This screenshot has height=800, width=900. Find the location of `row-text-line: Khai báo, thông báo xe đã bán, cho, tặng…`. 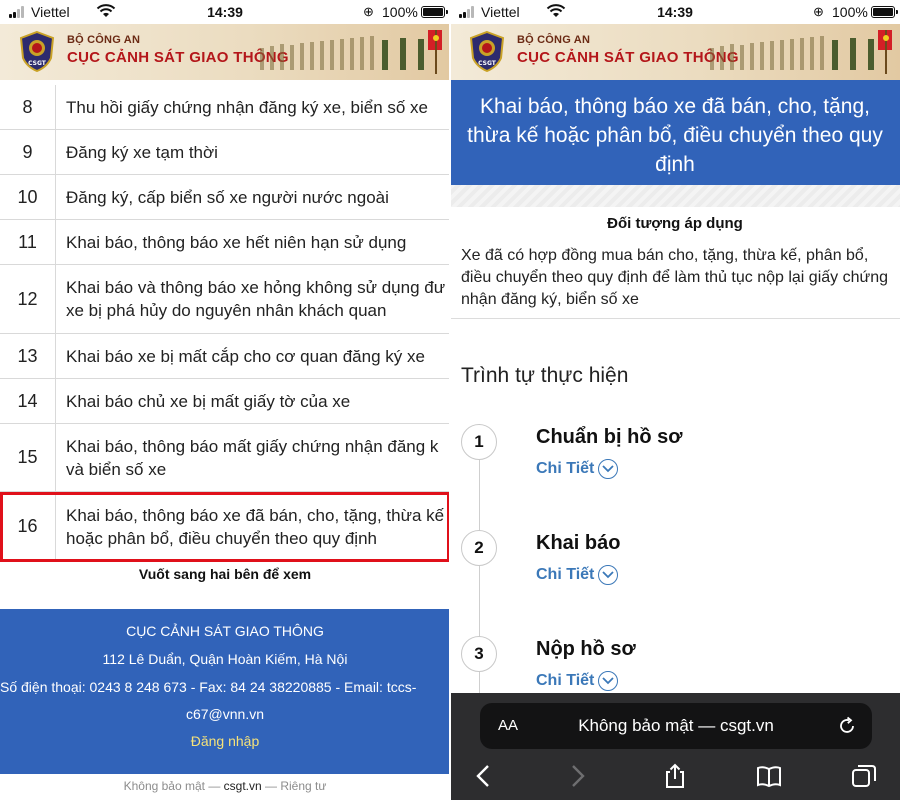

row-text-line: Khai báo, thông báo xe đã bán, cho, tặng… is located at coordinates (255, 515).